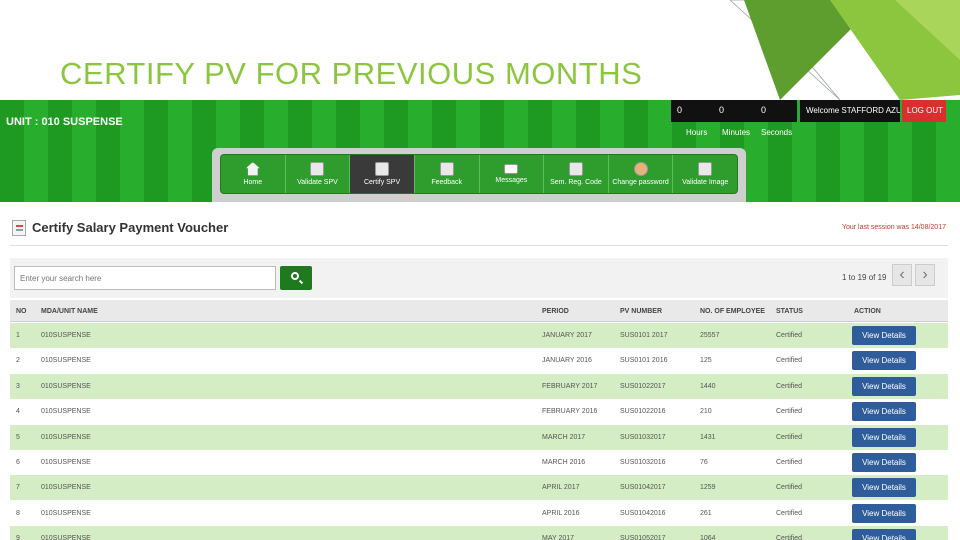  I want to click on nav-item-feedback: Feedback, so click(447, 174).